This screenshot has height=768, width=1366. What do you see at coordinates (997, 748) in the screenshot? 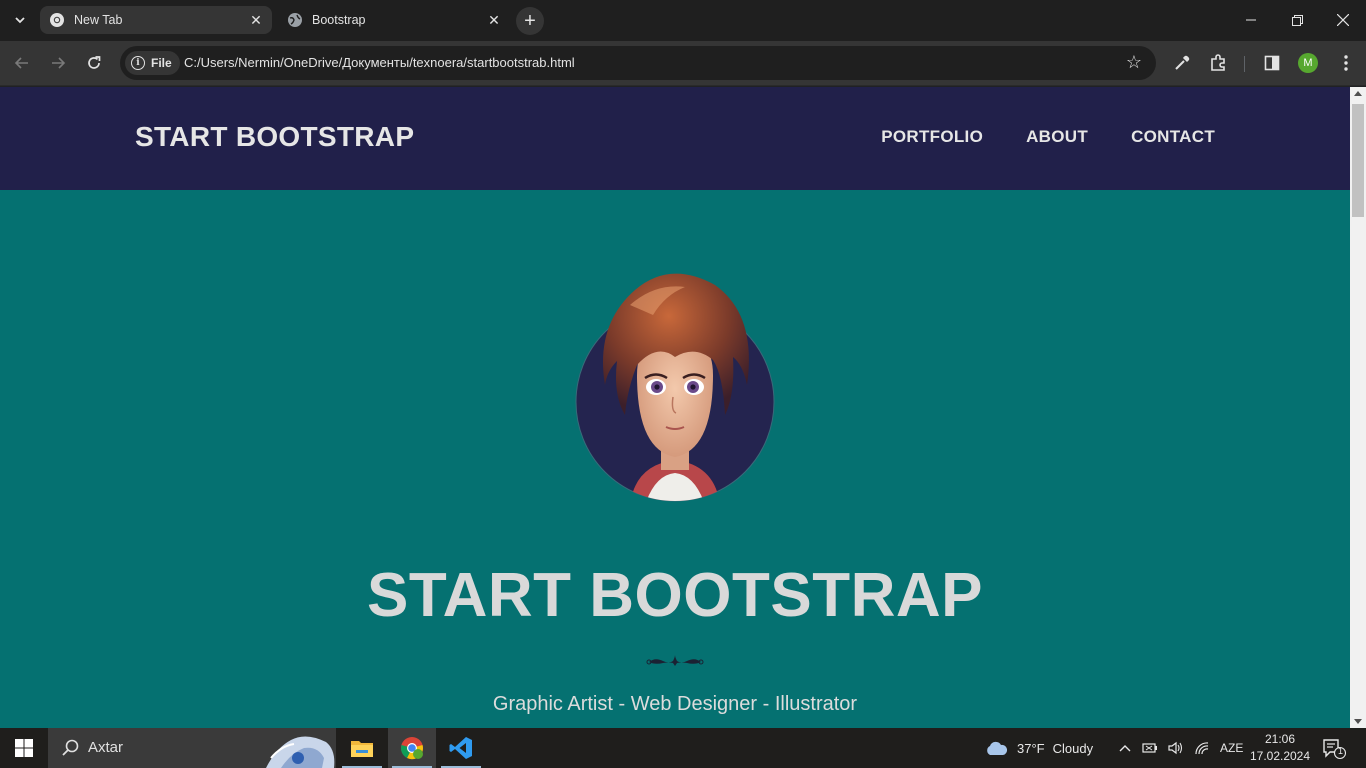
I see `cloud-icon` at bounding box center [997, 748].